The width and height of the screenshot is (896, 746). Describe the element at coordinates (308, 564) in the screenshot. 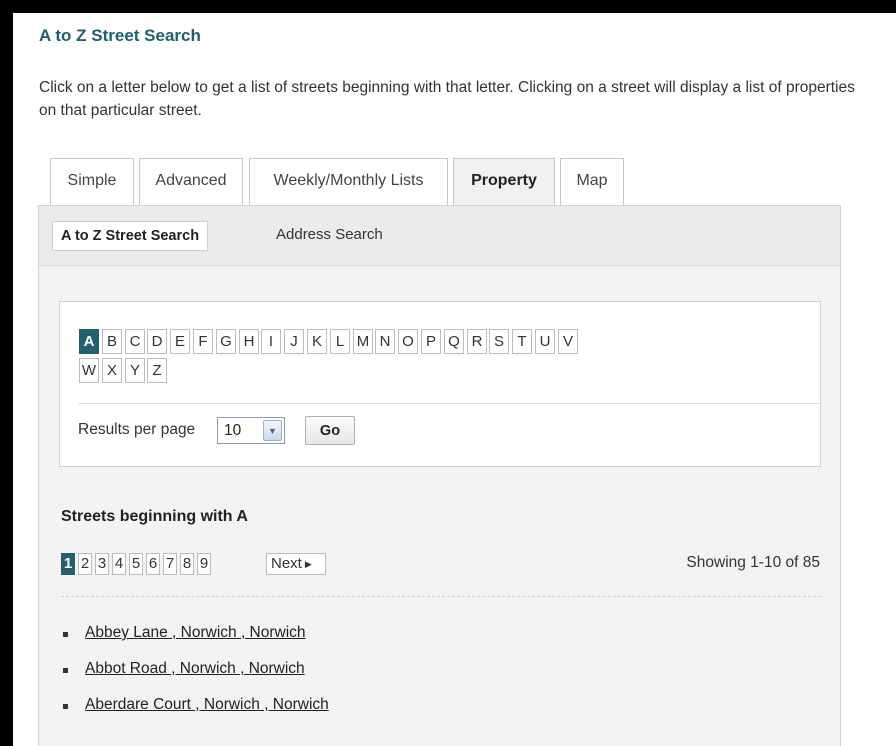

I see `arrow-right-icon: ▶` at that location.